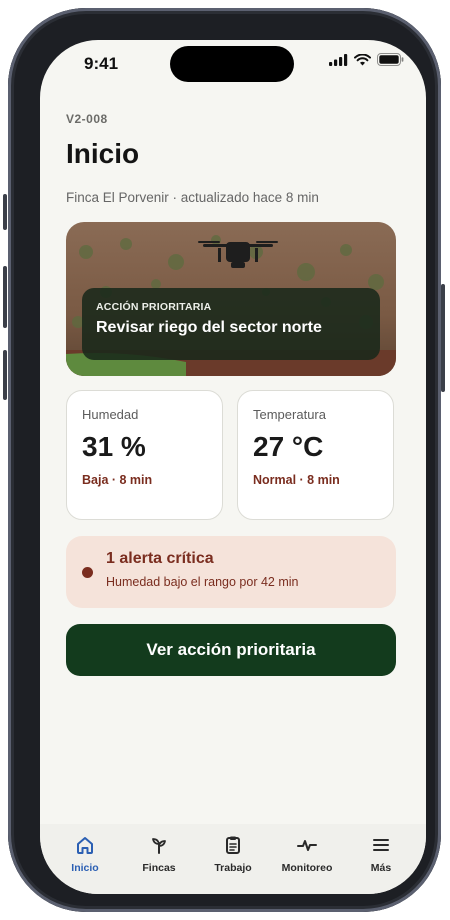 This screenshot has width=450, height=920. What do you see at coordinates (381, 868) in the screenshot?
I see `tab-label: Más` at bounding box center [381, 868].